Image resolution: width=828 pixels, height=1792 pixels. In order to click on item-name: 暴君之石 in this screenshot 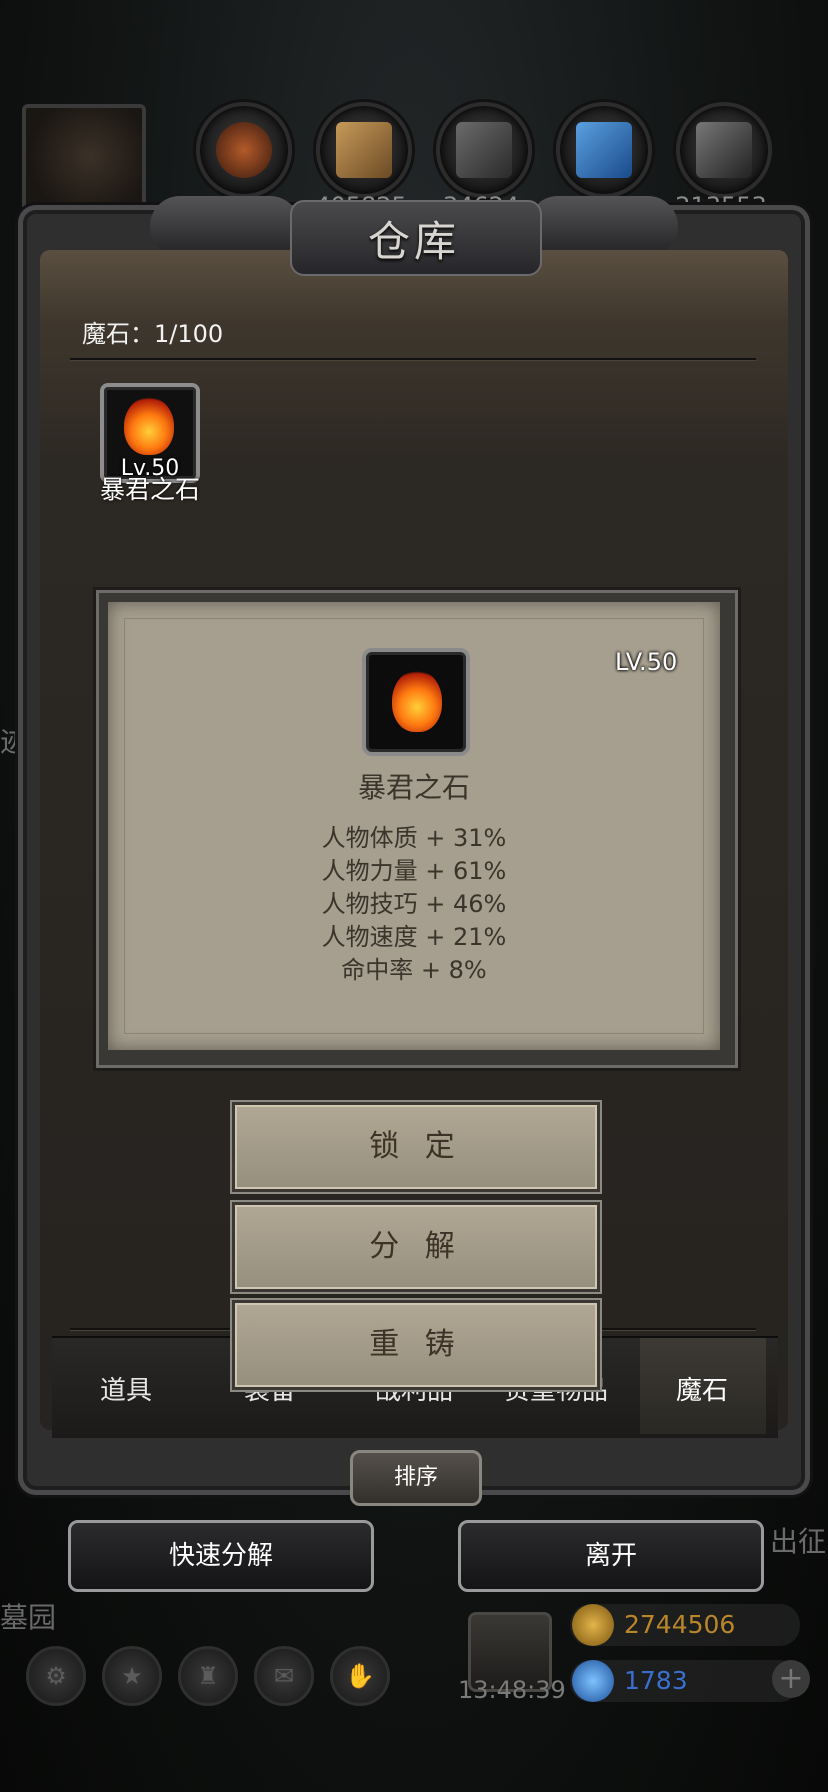, I will do `click(149, 489)`.